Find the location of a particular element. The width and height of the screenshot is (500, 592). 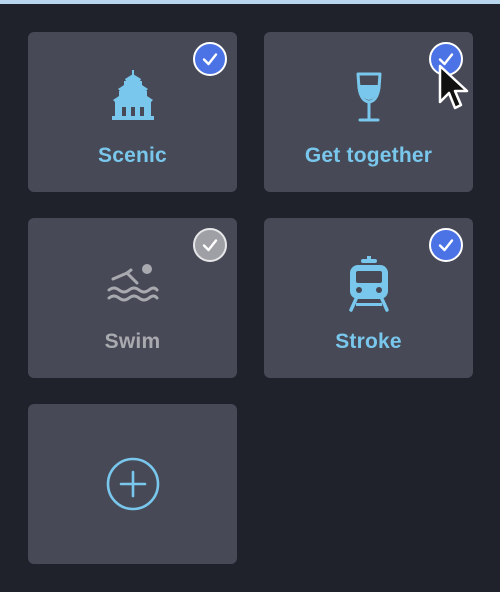

tile-get-together: Get together is located at coordinates (368, 112).